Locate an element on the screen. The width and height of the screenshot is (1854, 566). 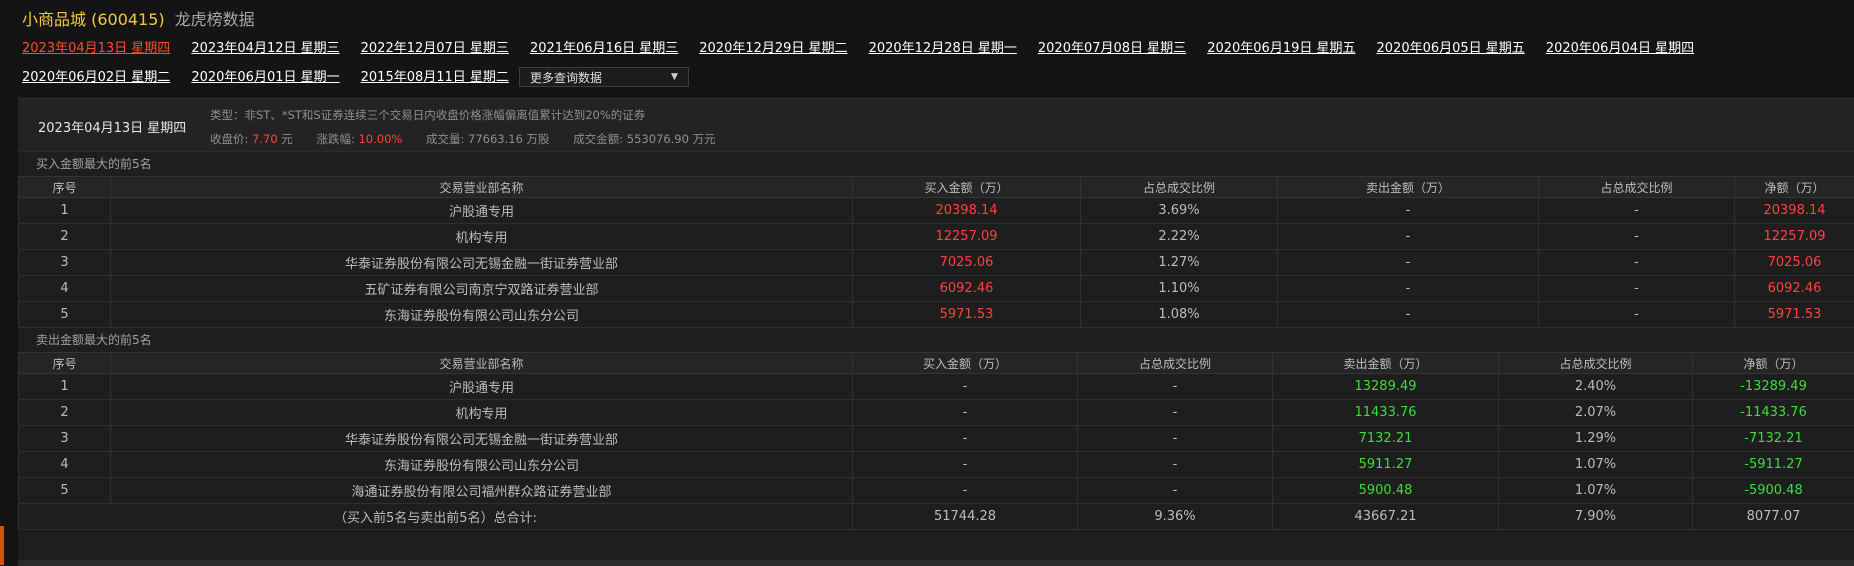
buy-section-title: 买入金额最大的前5名 is located at coordinates (936, 164).